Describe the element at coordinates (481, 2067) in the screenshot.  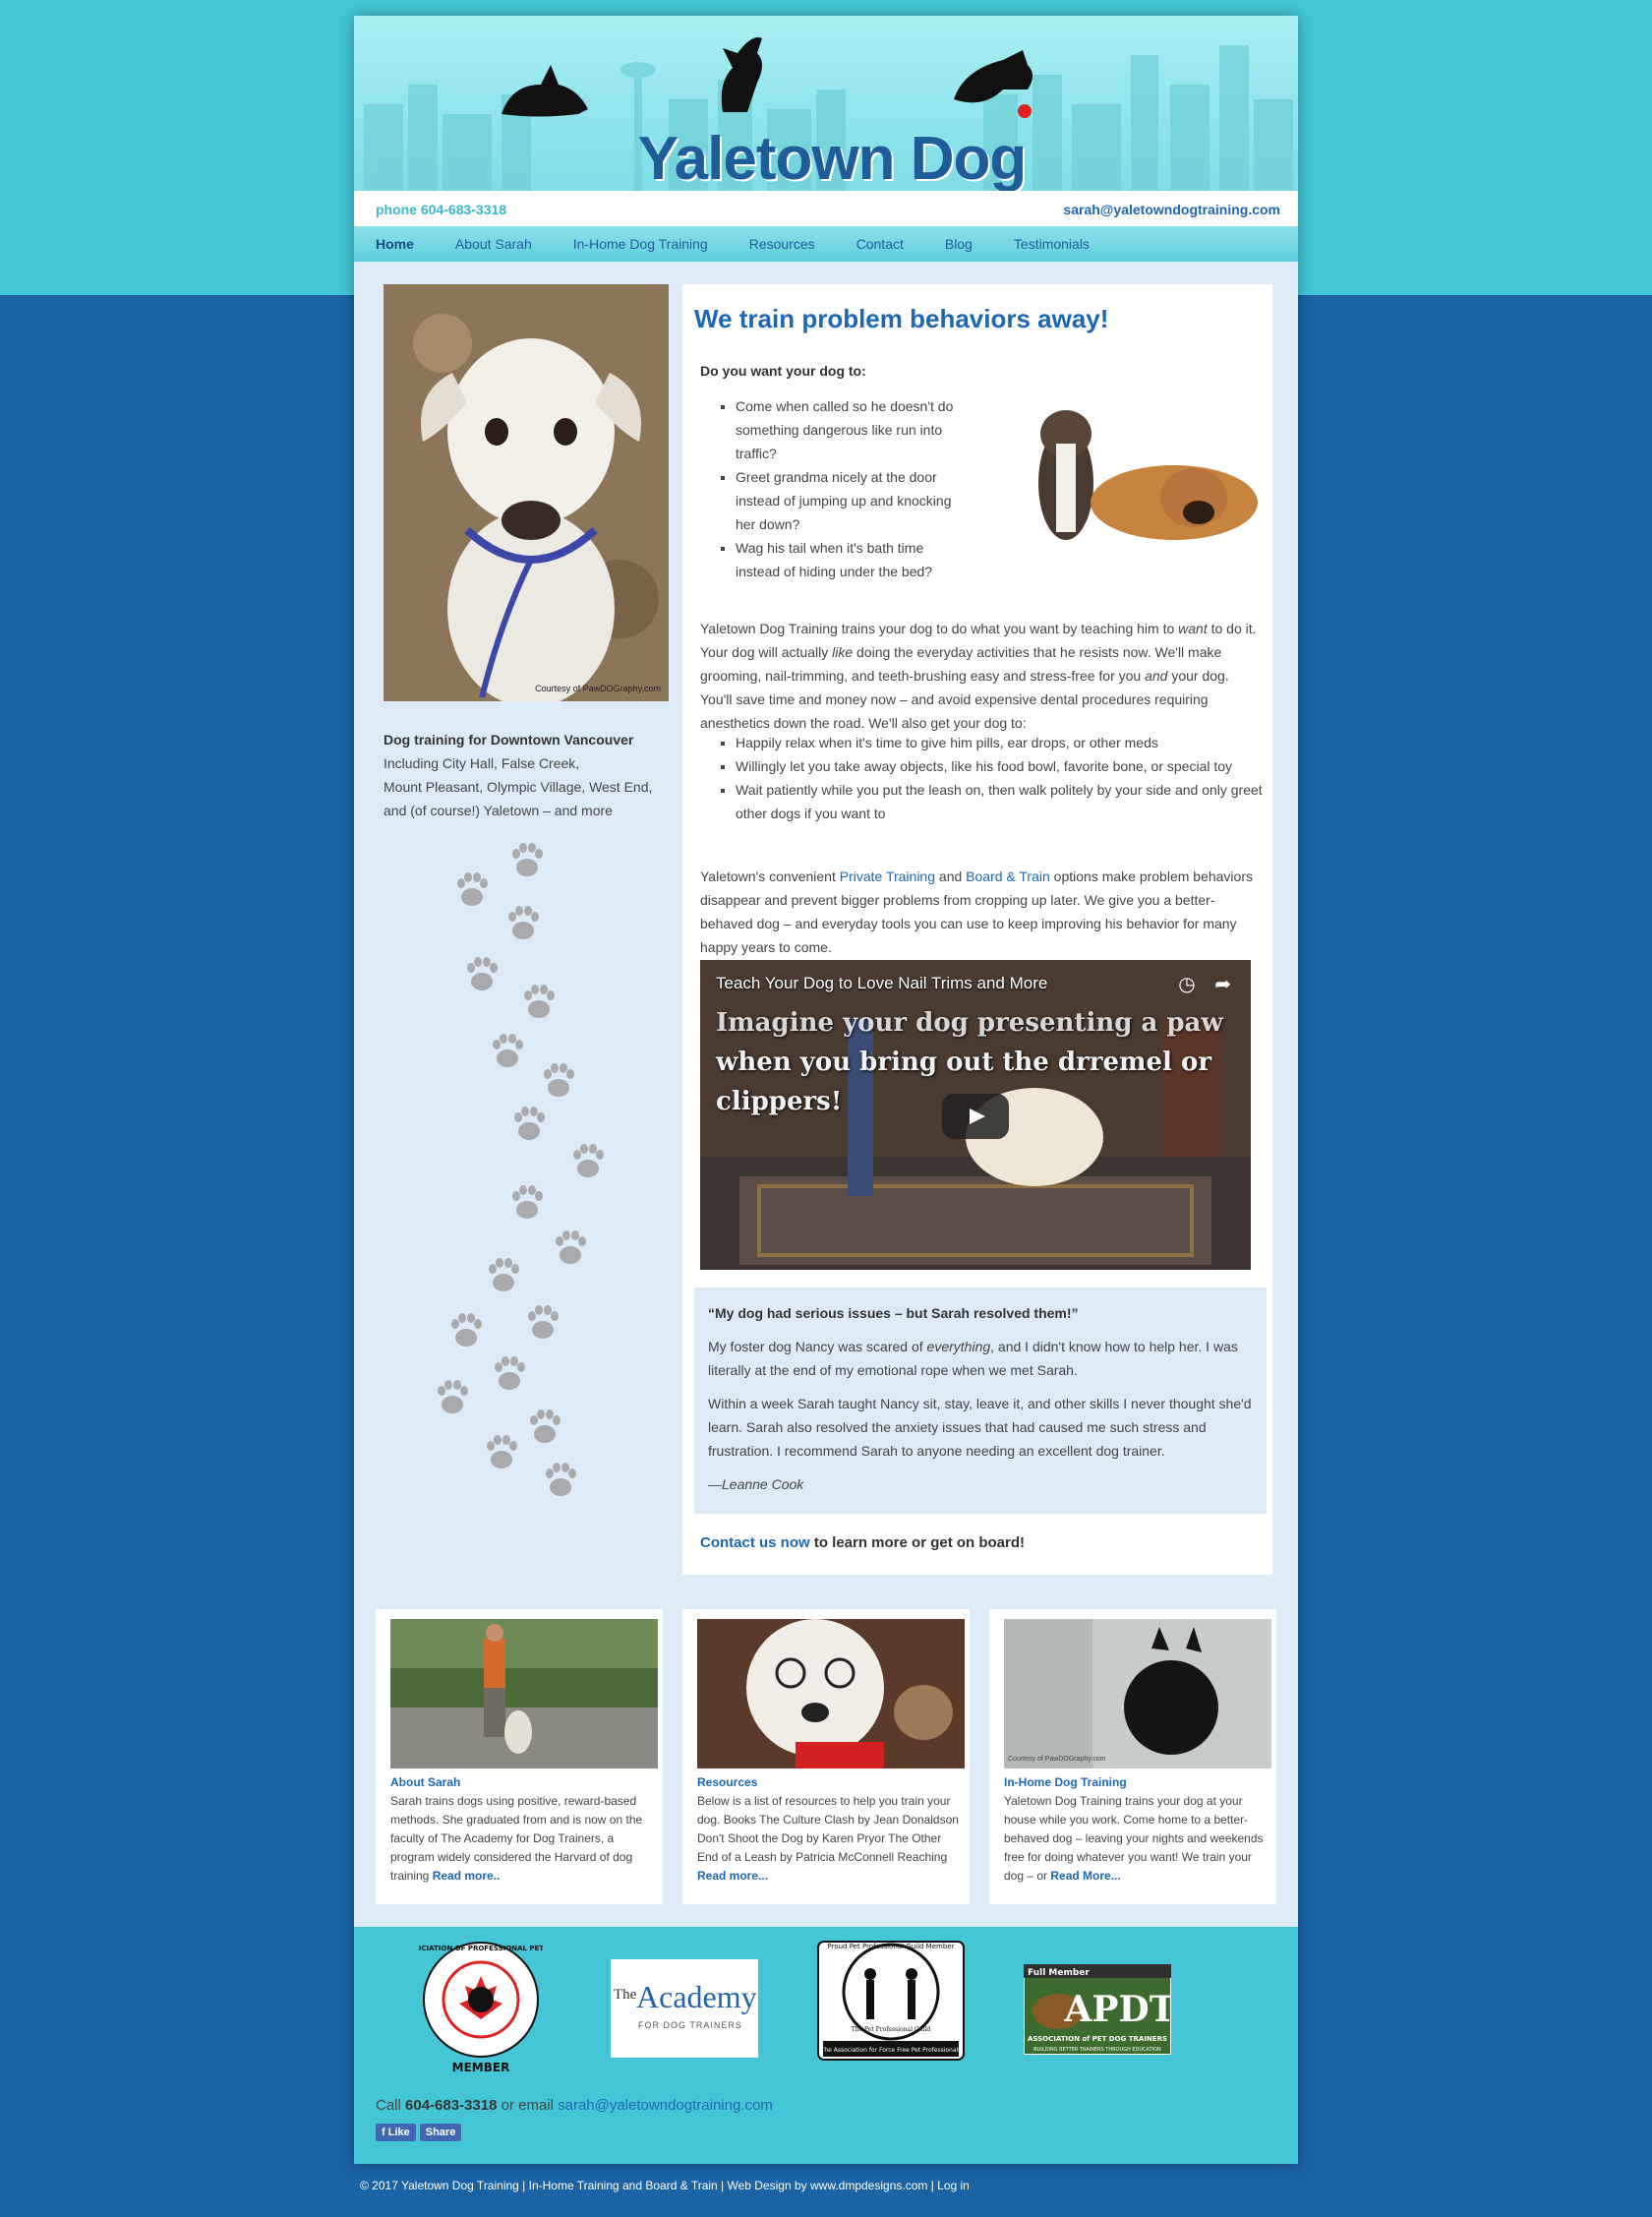
I see `svg-text: MEMBER` at that location.